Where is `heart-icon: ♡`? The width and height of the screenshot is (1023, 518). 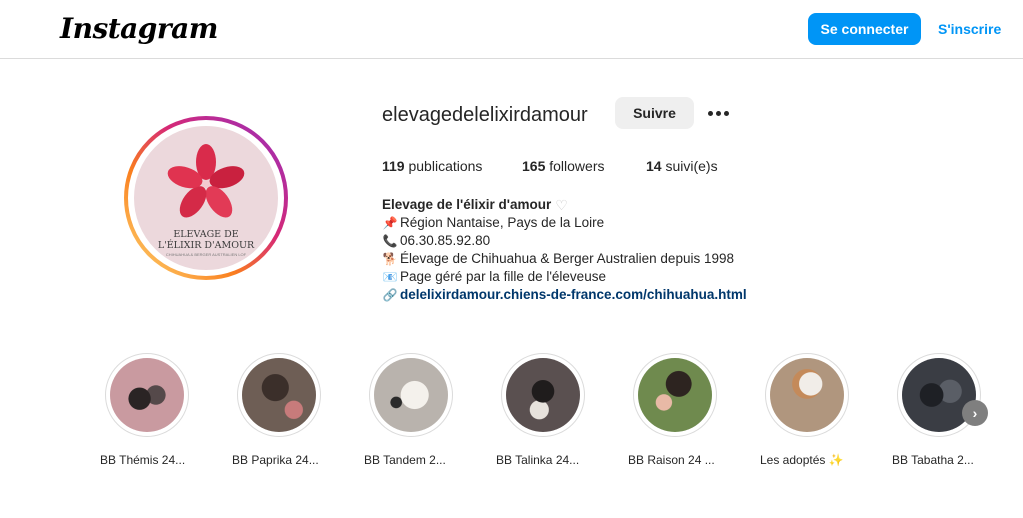
heart-icon: ♡ is located at coordinates (561, 205).